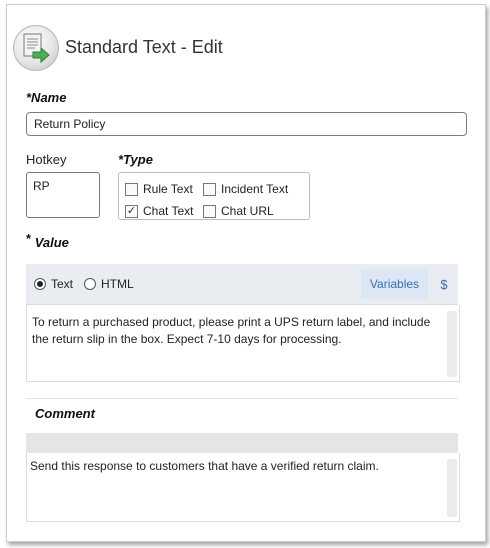 The image size is (490, 548). Describe the element at coordinates (65, 413) in the screenshot. I see `comment-label: Comment` at that location.